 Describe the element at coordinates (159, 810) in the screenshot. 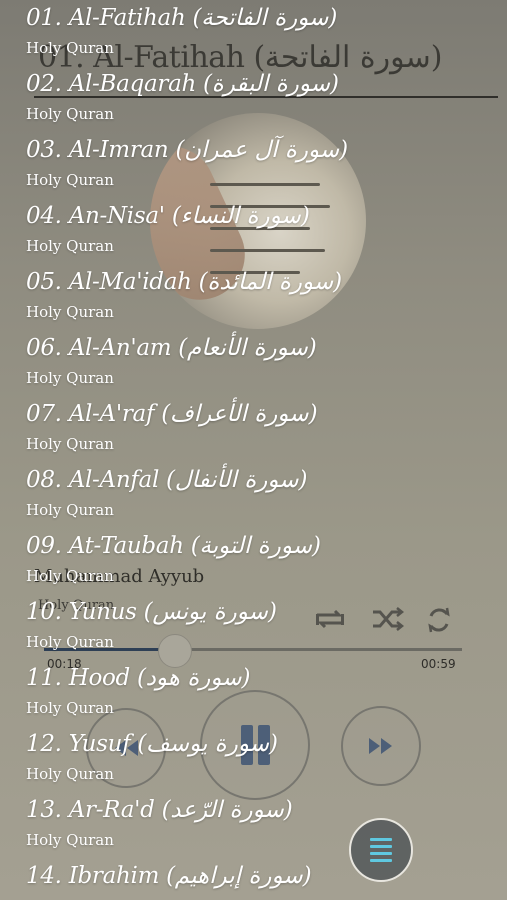

I see `playlist-item-title: 13. Ar-Ra'd (سورة الرّعد)` at that location.